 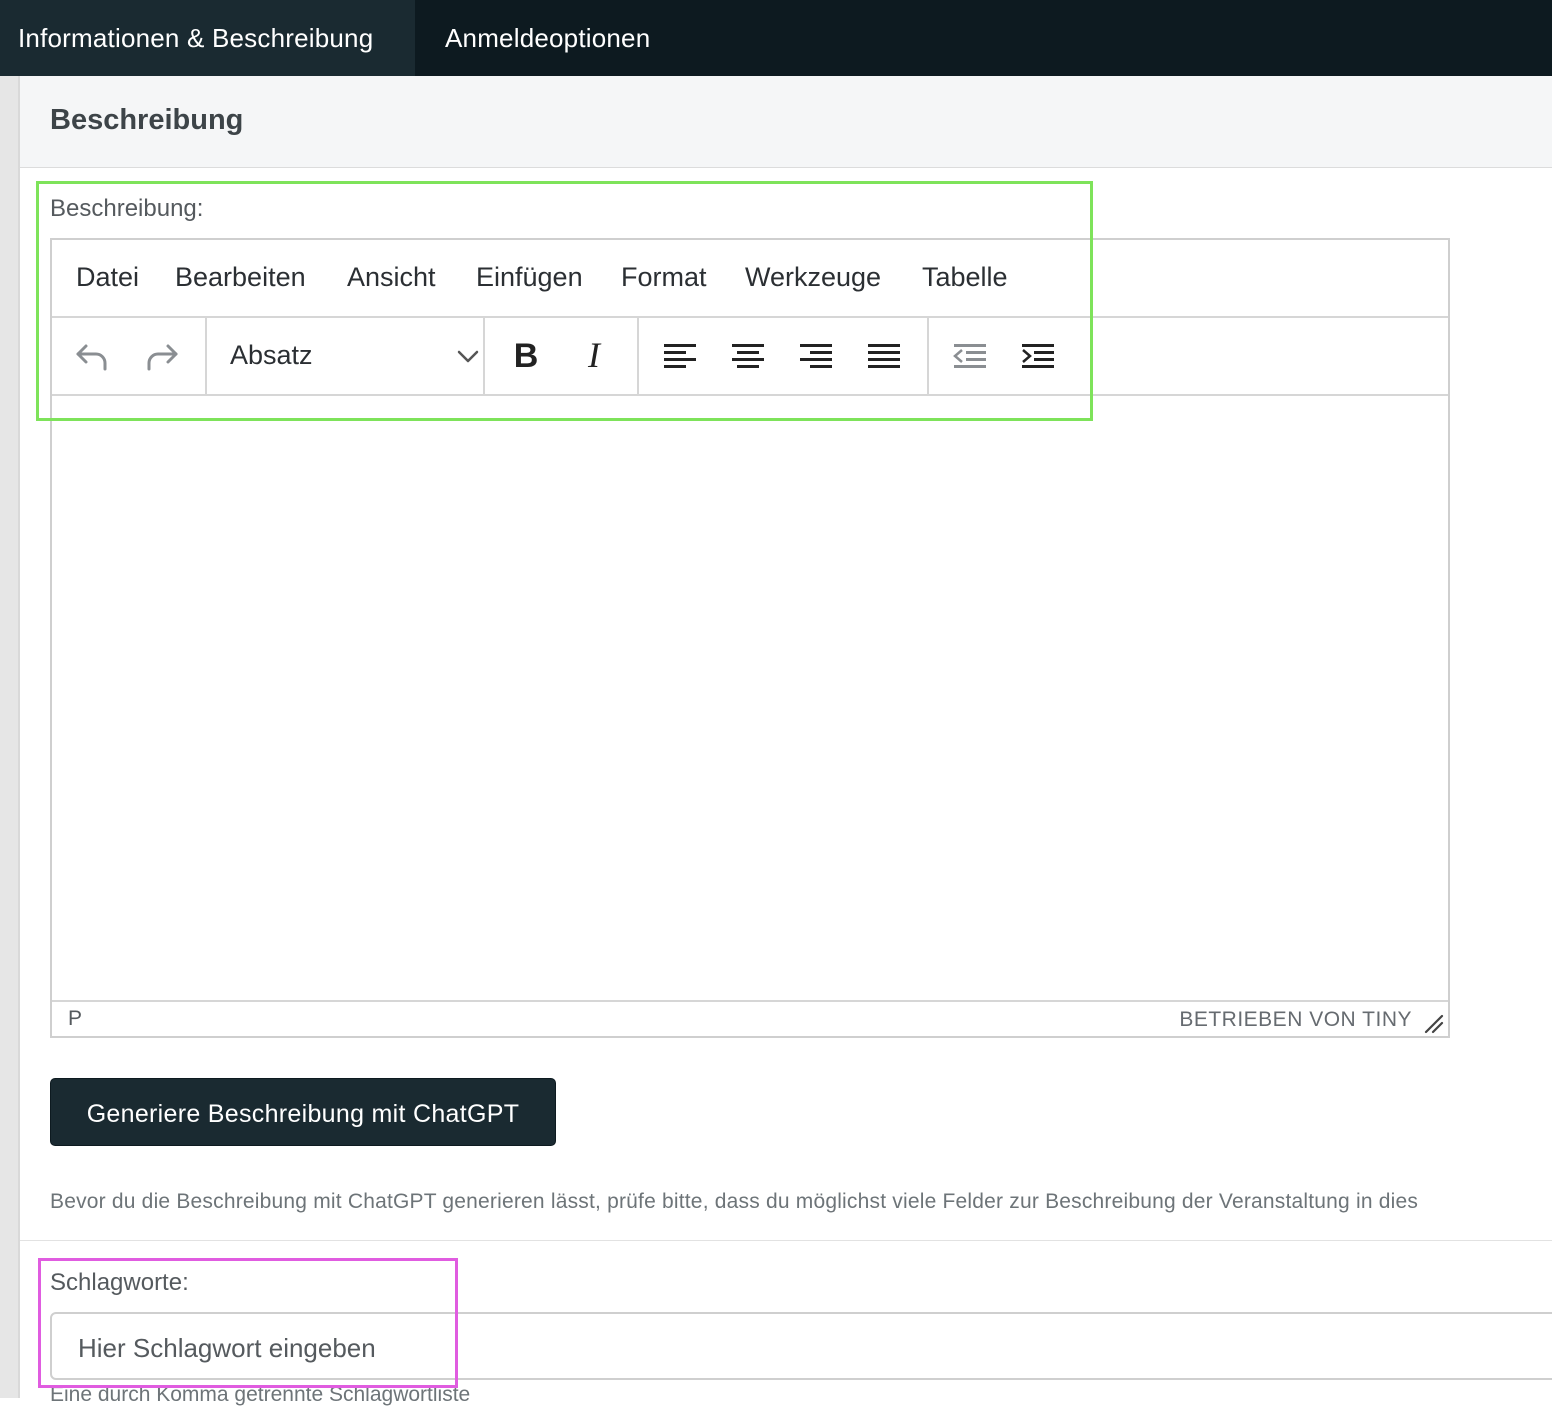 What do you see at coordinates (271, 355) in the screenshot?
I see `block-format-value: Absatz` at bounding box center [271, 355].